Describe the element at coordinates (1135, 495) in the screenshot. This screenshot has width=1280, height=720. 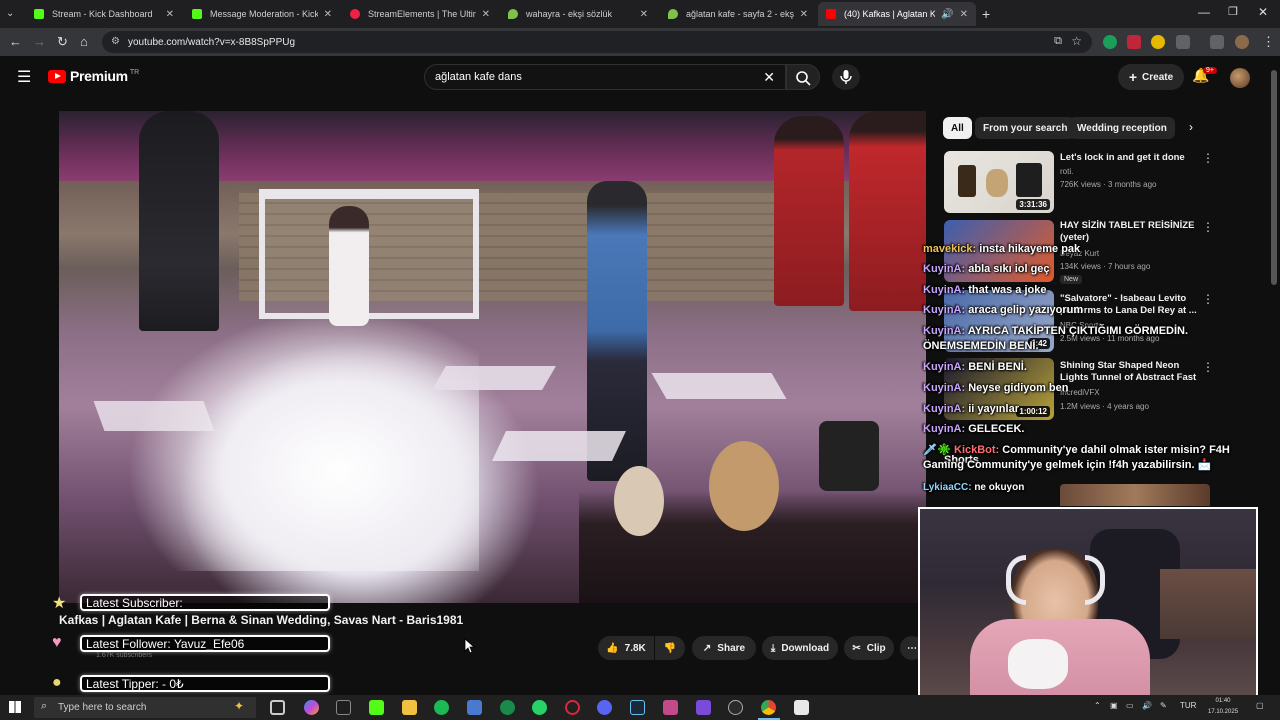
I see `shorts-thumbnail-row` at that location.